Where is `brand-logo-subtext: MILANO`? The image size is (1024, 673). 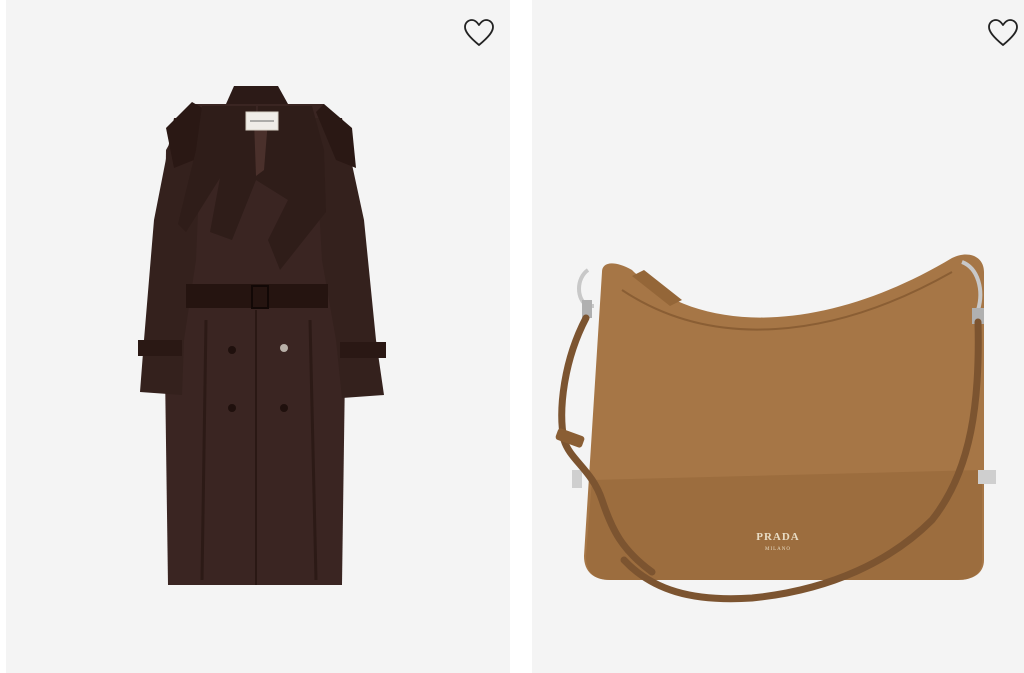 brand-logo-subtext: MILANO is located at coordinates (778, 549).